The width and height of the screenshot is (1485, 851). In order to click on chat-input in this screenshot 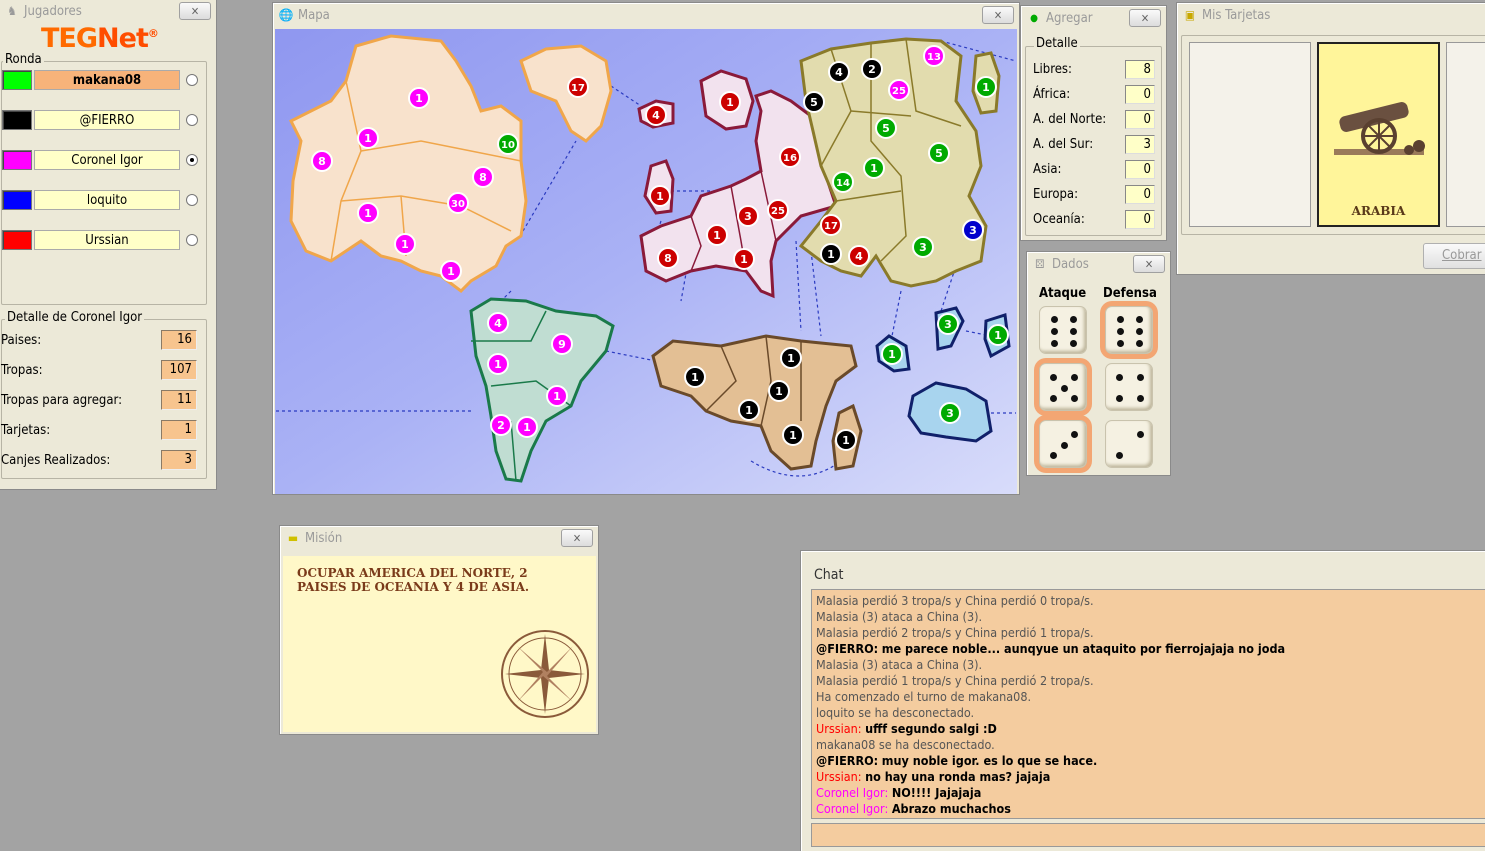, I will do `click(1148, 835)`.